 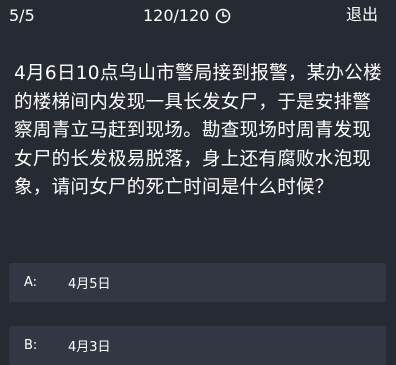 I want to click on top-bar: 5/5 120/120 退出, so click(x=198, y=17).